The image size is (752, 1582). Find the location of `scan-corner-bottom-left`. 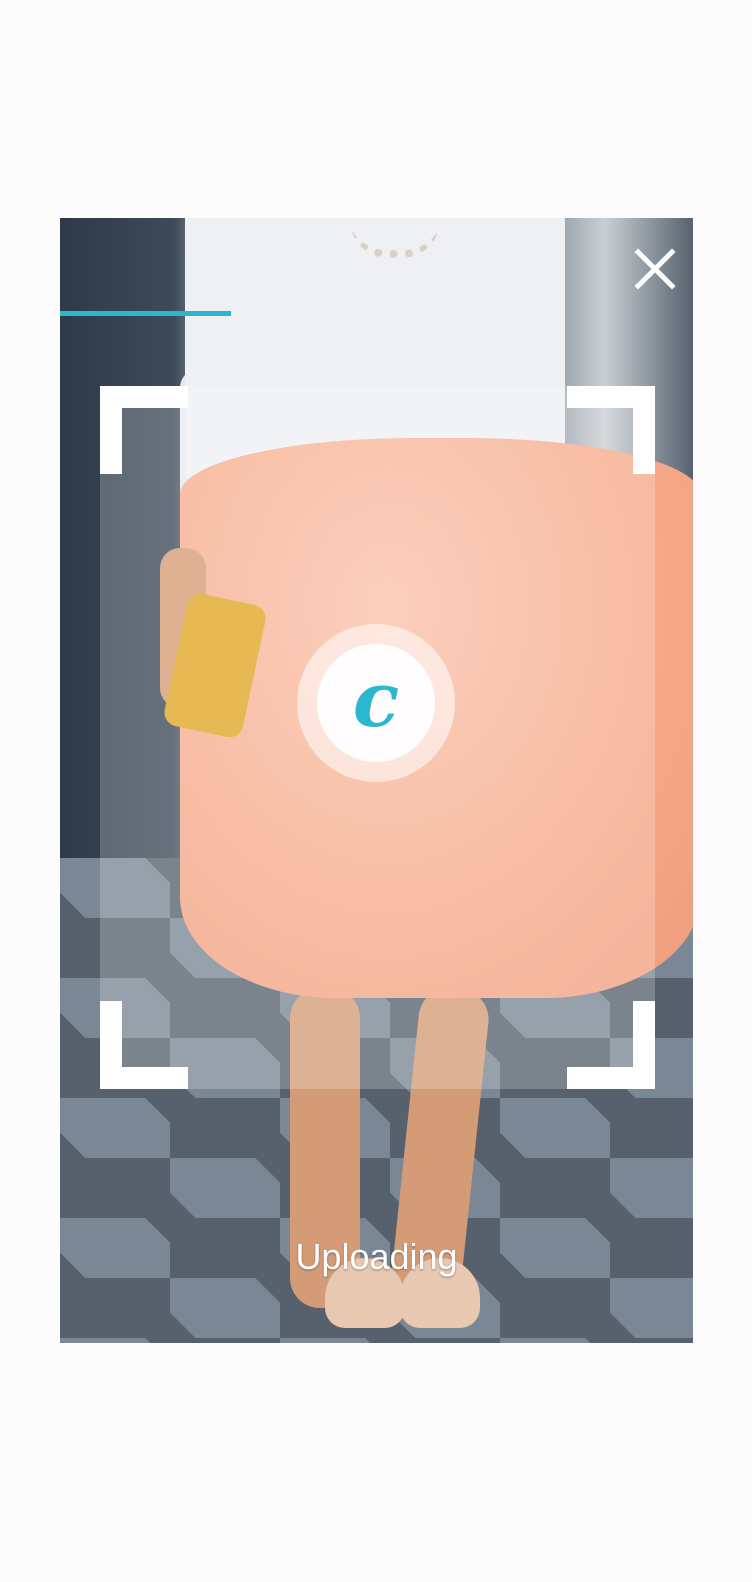

scan-corner-bottom-left is located at coordinates (144, 1045).